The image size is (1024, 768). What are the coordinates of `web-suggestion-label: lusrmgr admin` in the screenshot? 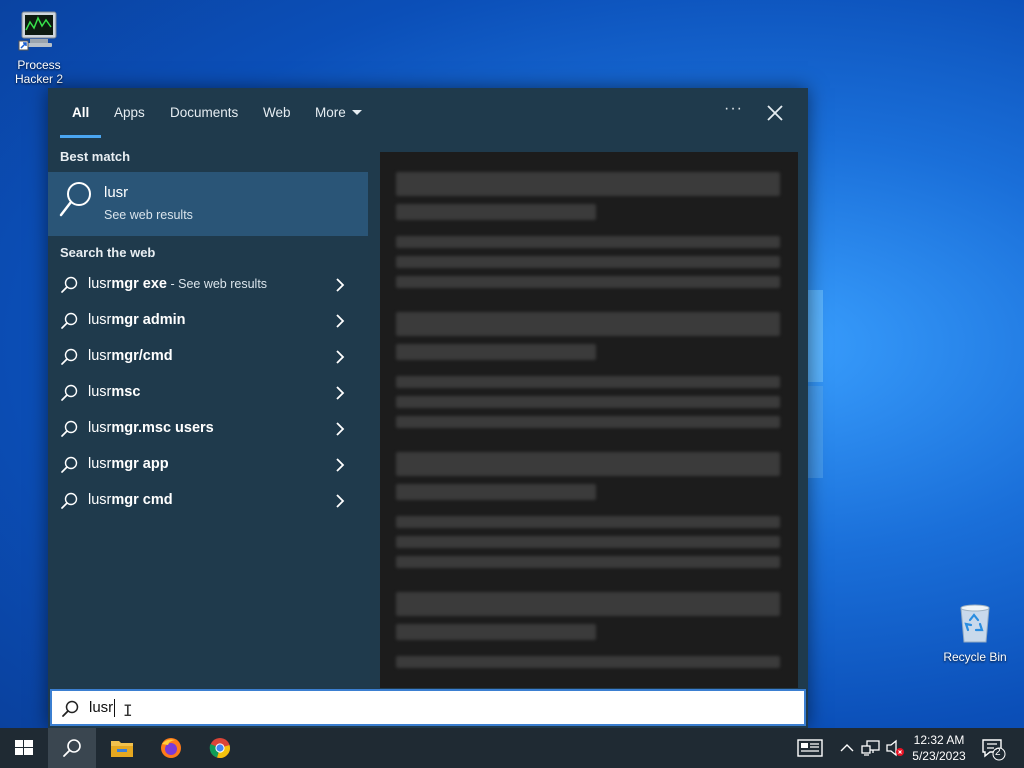 It's located at (137, 320).